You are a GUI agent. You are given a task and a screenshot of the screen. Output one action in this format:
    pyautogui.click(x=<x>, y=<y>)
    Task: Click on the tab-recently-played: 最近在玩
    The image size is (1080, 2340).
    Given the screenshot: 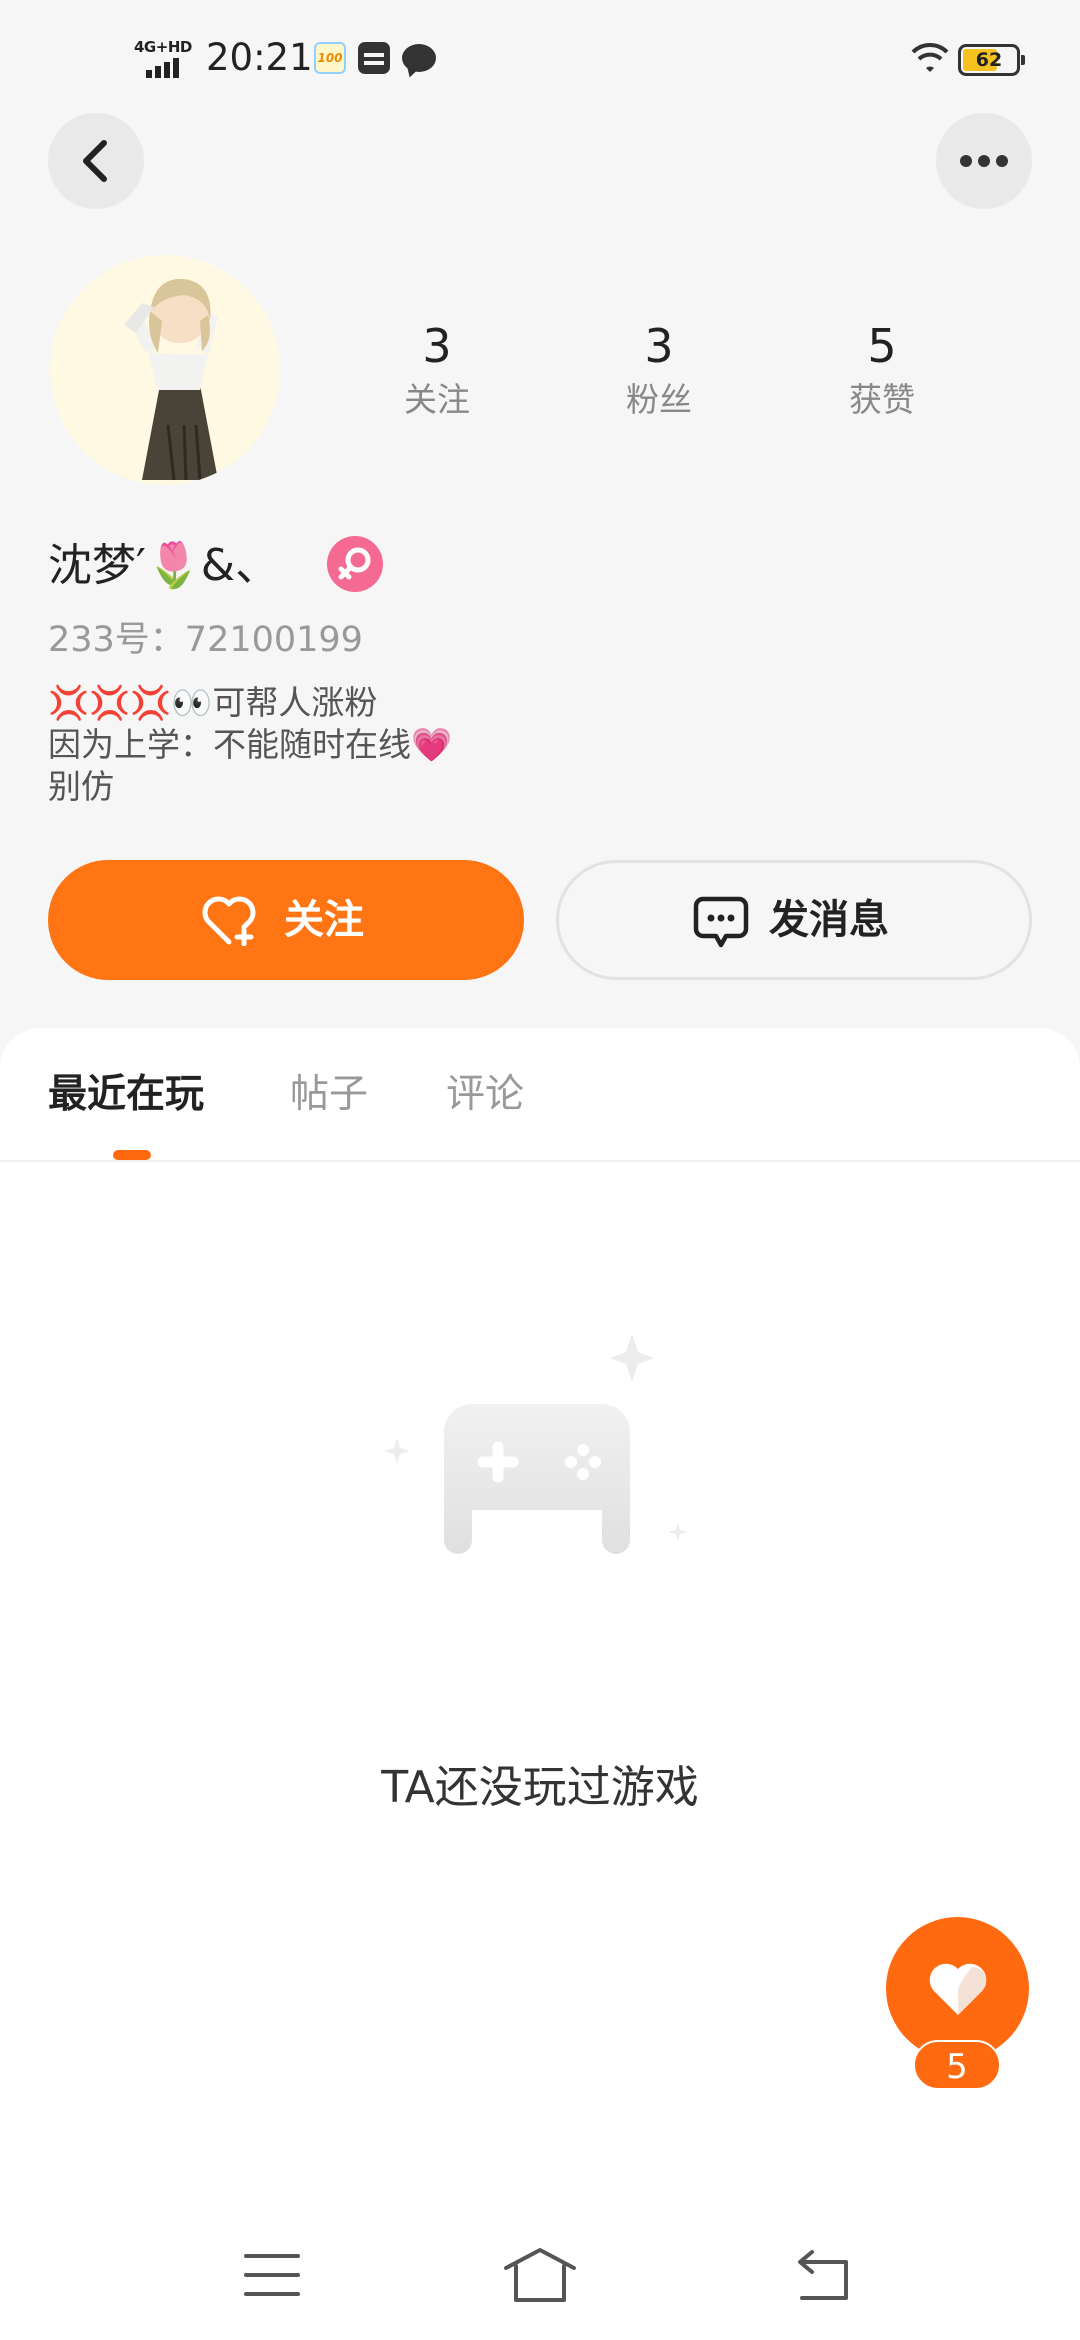 What is the action you would take?
    pyautogui.click(x=126, y=1095)
    